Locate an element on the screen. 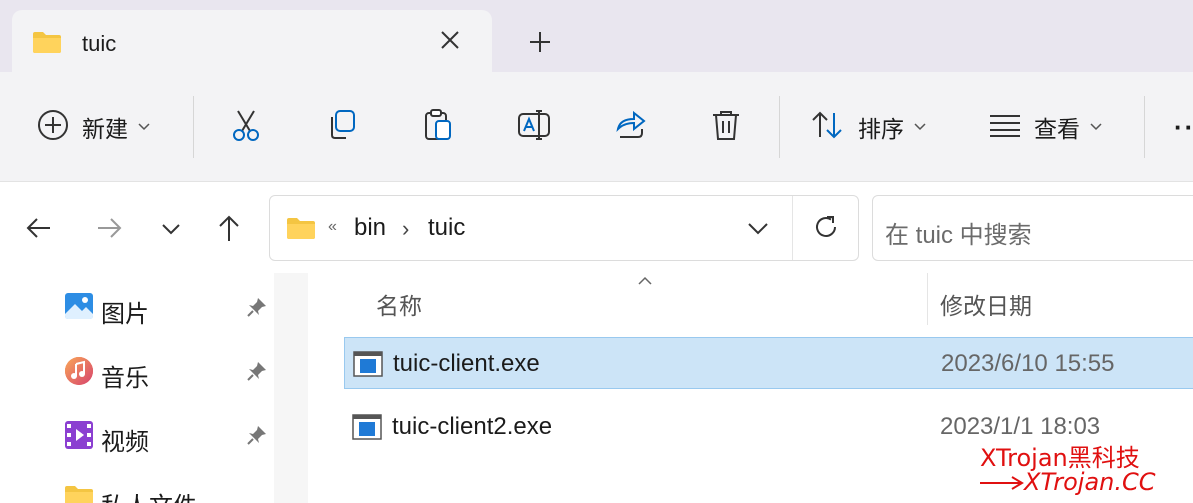 Image resolution: width=1193 pixels, height=503 pixels. watermark: XTrojan黑科技 XTrojan.CC is located at coordinates (1085, 469).